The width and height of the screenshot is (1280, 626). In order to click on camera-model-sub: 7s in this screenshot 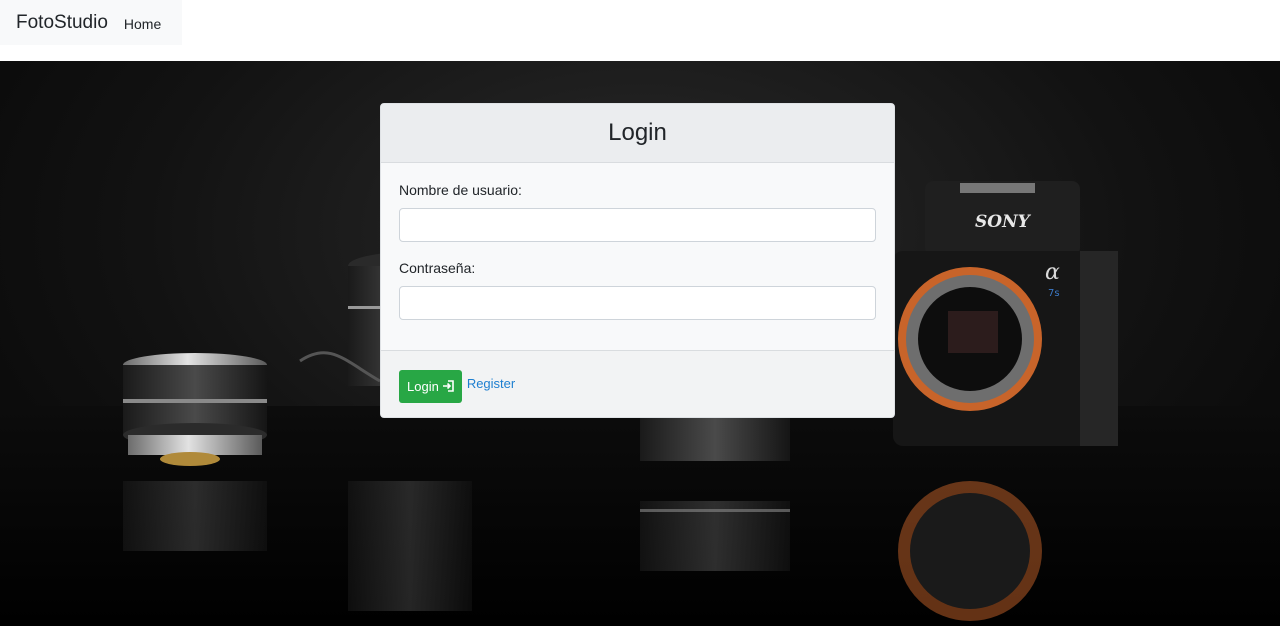, I will do `click(1054, 293)`.